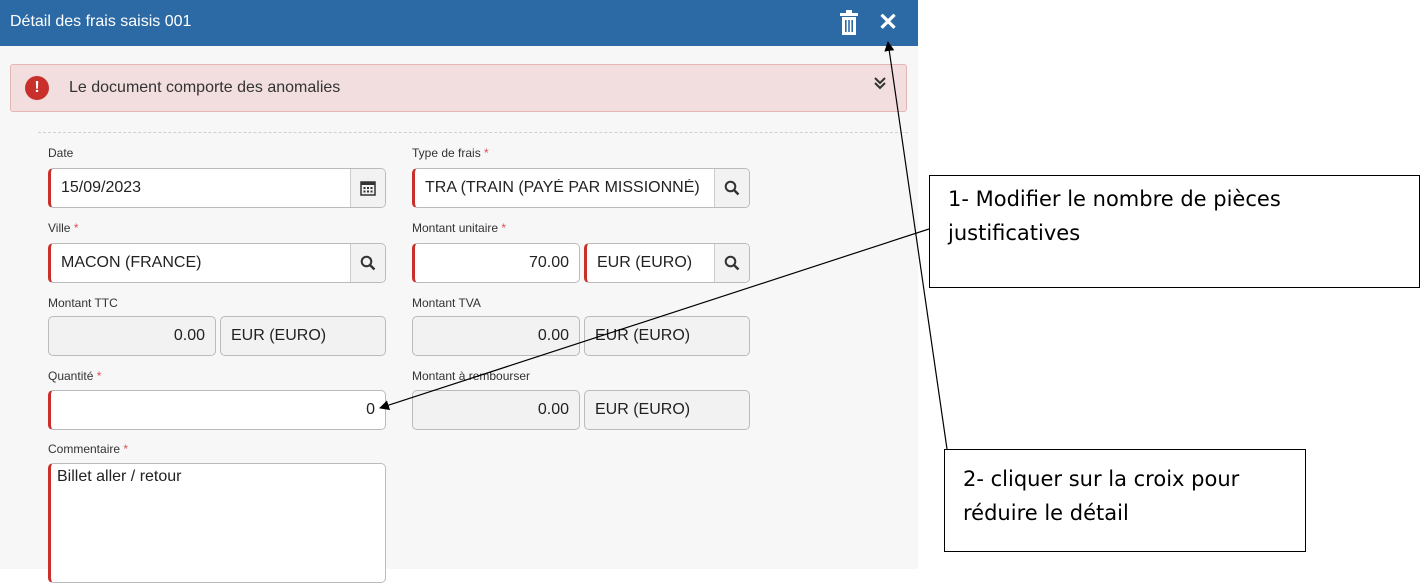  What do you see at coordinates (471, 376) in the screenshot?
I see `montant-rembourser-label: Montant à rembourser` at bounding box center [471, 376].